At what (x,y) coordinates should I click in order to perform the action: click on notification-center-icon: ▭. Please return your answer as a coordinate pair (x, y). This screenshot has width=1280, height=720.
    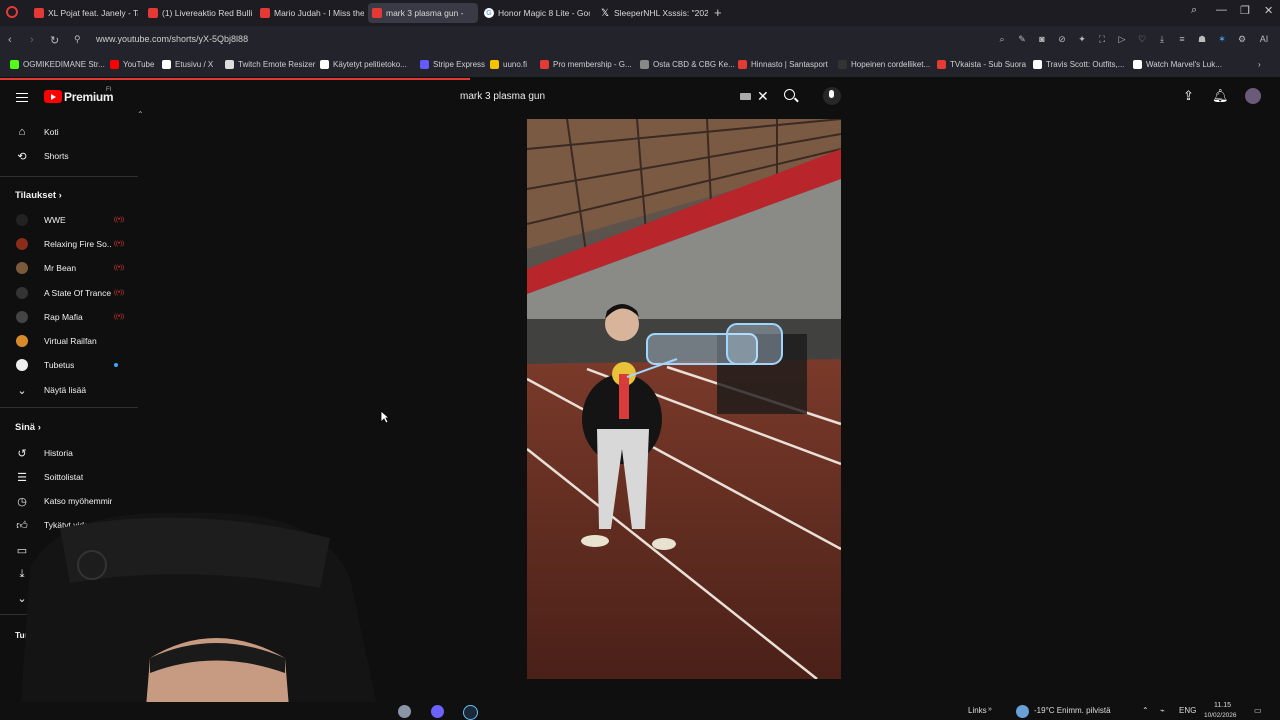
    Looking at the image, I should click on (1258, 710).